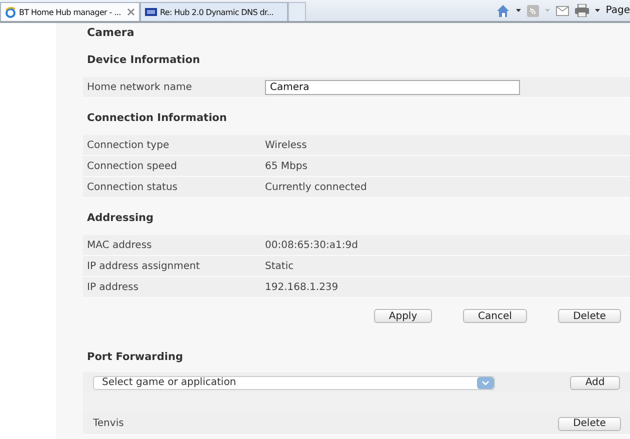 The image size is (630, 439). Describe the element at coordinates (151, 12) in the screenshot. I see `site-logo-icon` at that location.